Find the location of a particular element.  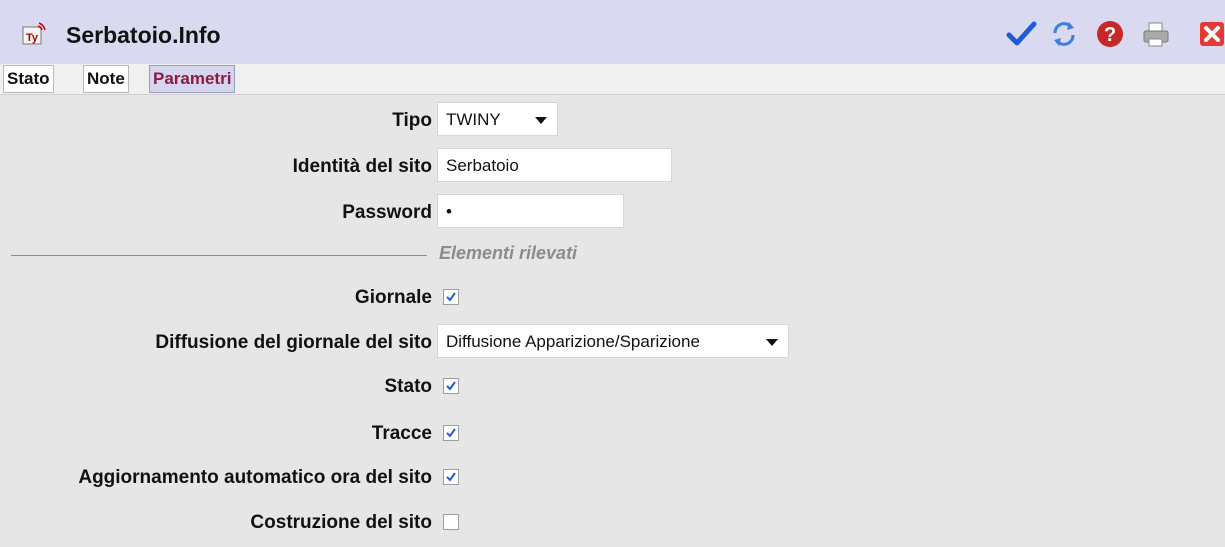

aggiornamento-label: Aggiornamento automatico ora del sito is located at coordinates (255, 477).